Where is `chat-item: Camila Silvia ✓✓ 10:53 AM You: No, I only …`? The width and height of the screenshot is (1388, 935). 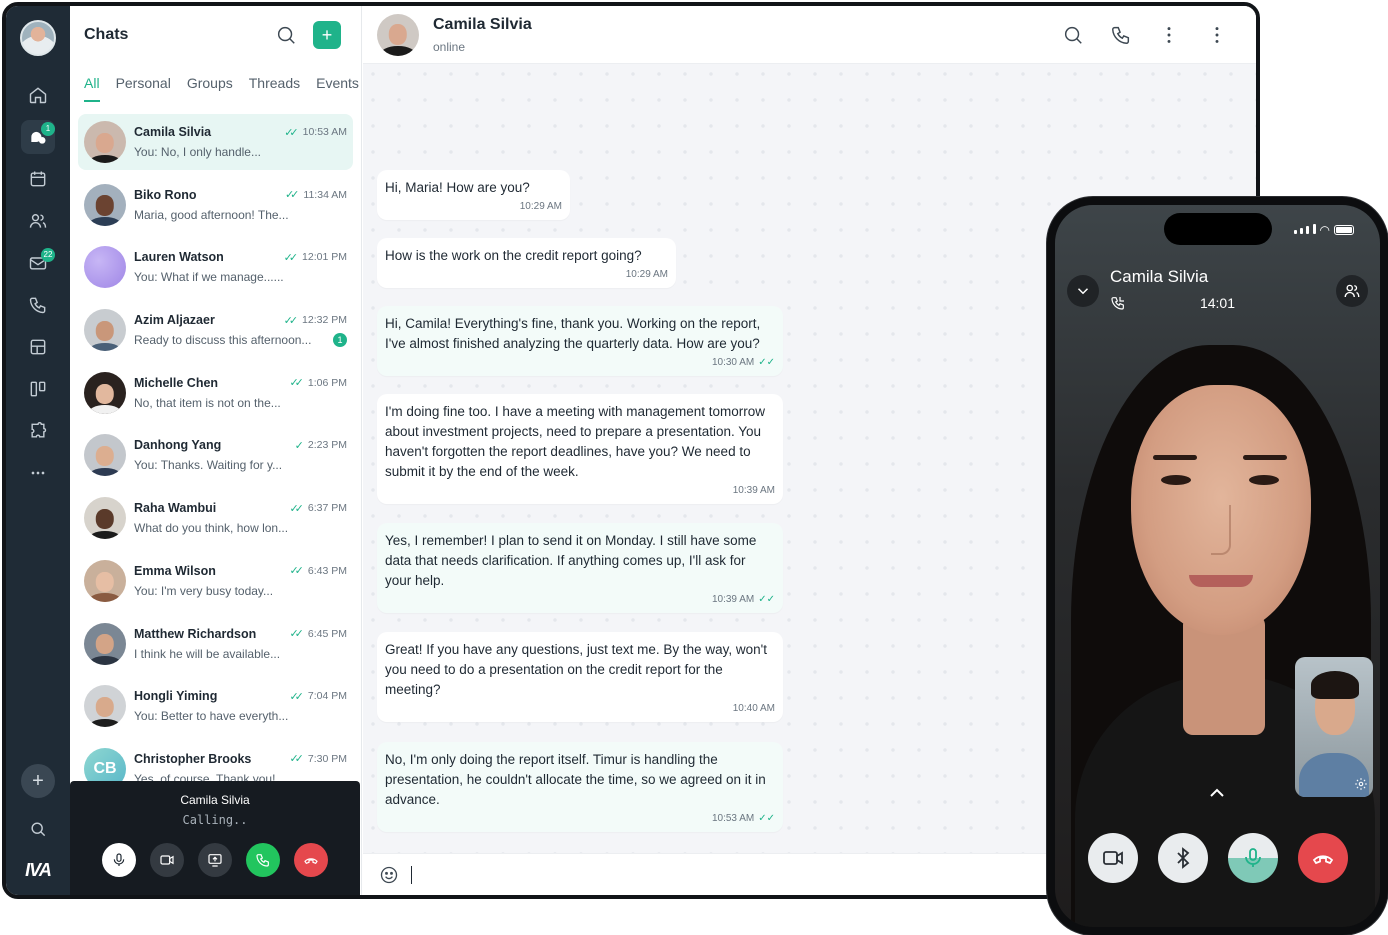
chat-item: Camila Silvia ✓✓ 10:53 AM You: No, I only … is located at coordinates (215, 142).